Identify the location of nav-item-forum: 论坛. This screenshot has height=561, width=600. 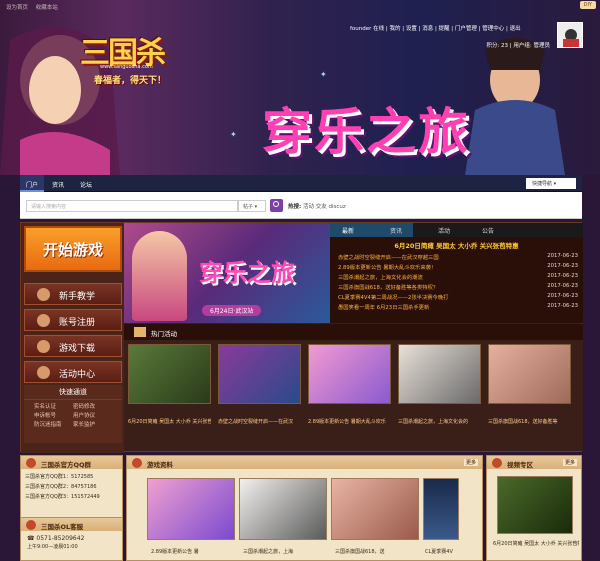
(86, 184).